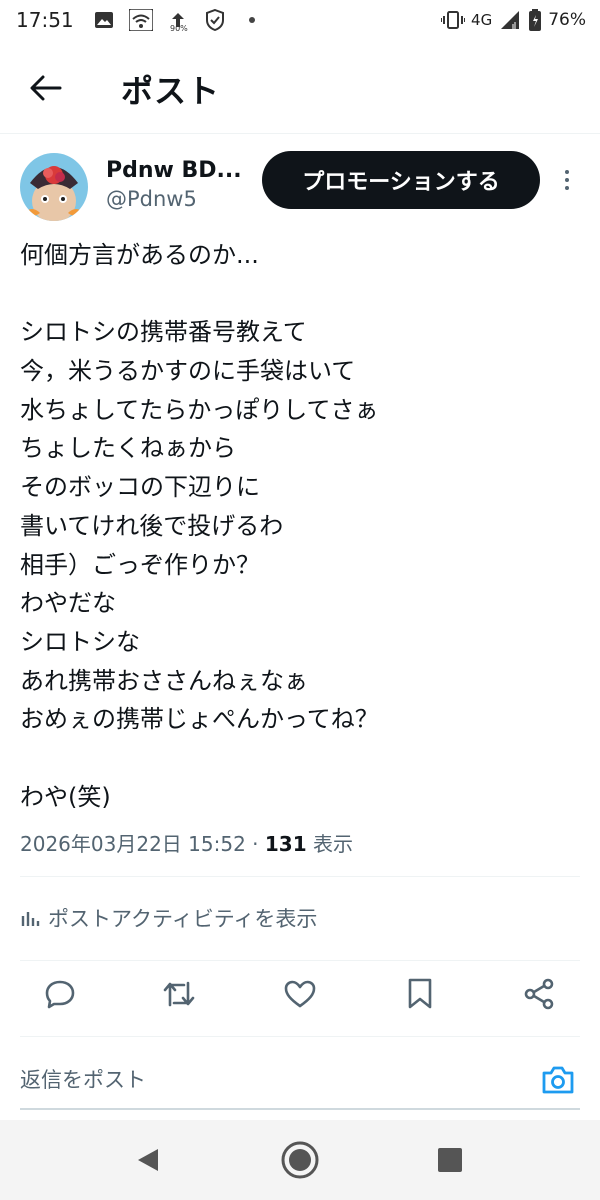 This screenshot has height=1200, width=600. I want to click on like-button, so click(300, 994).